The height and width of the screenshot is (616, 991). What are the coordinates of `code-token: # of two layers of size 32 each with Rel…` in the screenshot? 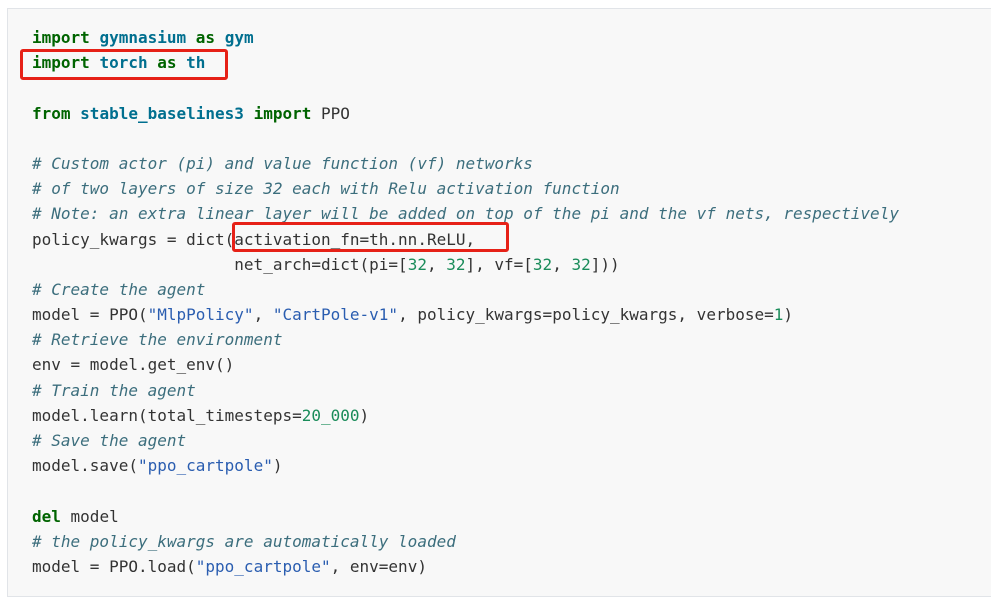 It's located at (326, 189).